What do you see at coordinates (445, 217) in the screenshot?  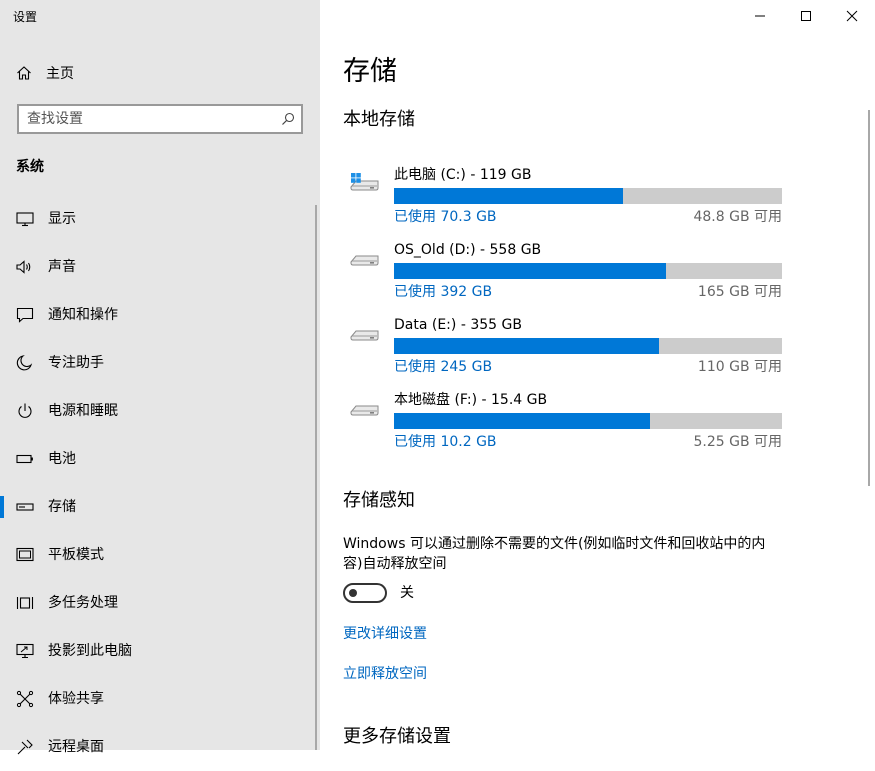 I see `drive-used-link: 已使用 70.3 GB` at bounding box center [445, 217].